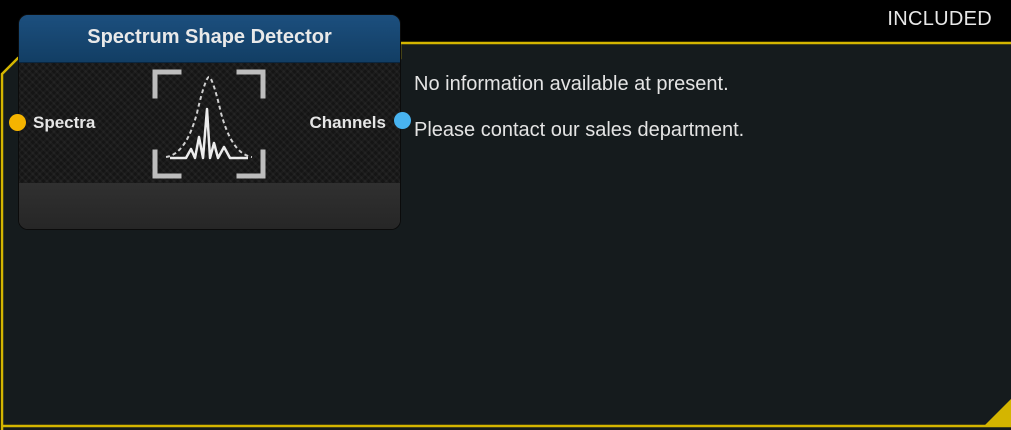 The width and height of the screenshot is (1011, 430). Describe the element at coordinates (209, 206) in the screenshot. I see `node-footer` at that location.